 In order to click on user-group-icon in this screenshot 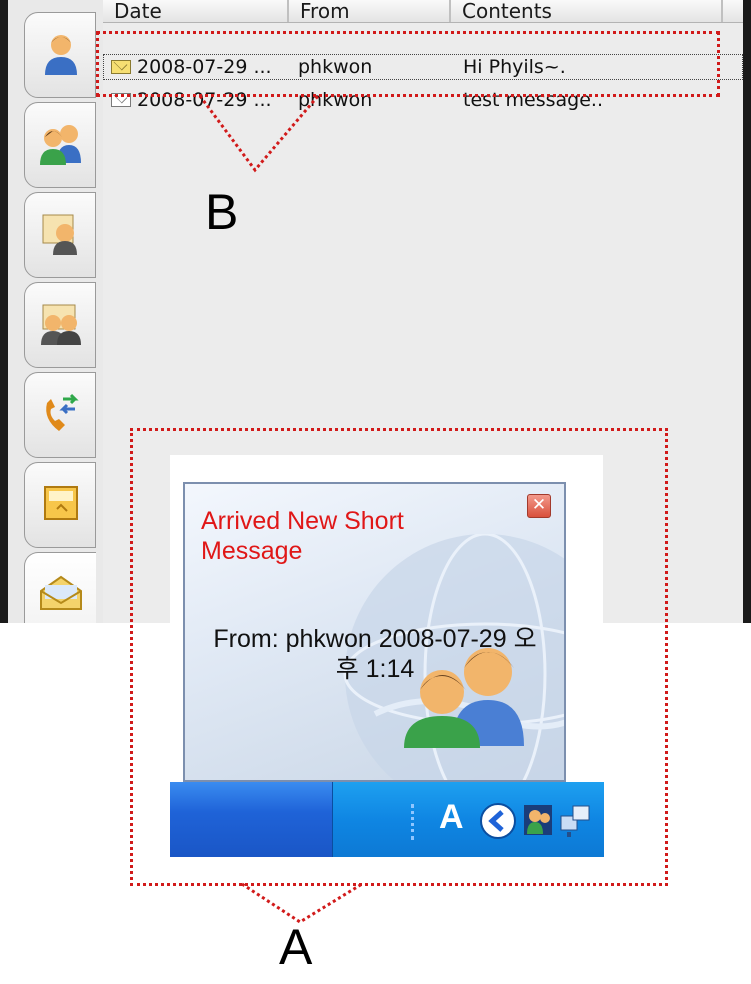, I will do `click(60, 145)`.